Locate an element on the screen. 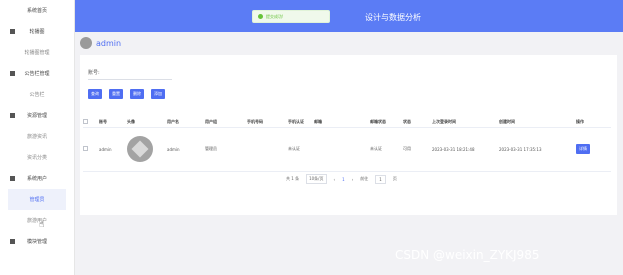 This screenshot has width=623, height=275. pager-current-page: 1 is located at coordinates (343, 179).